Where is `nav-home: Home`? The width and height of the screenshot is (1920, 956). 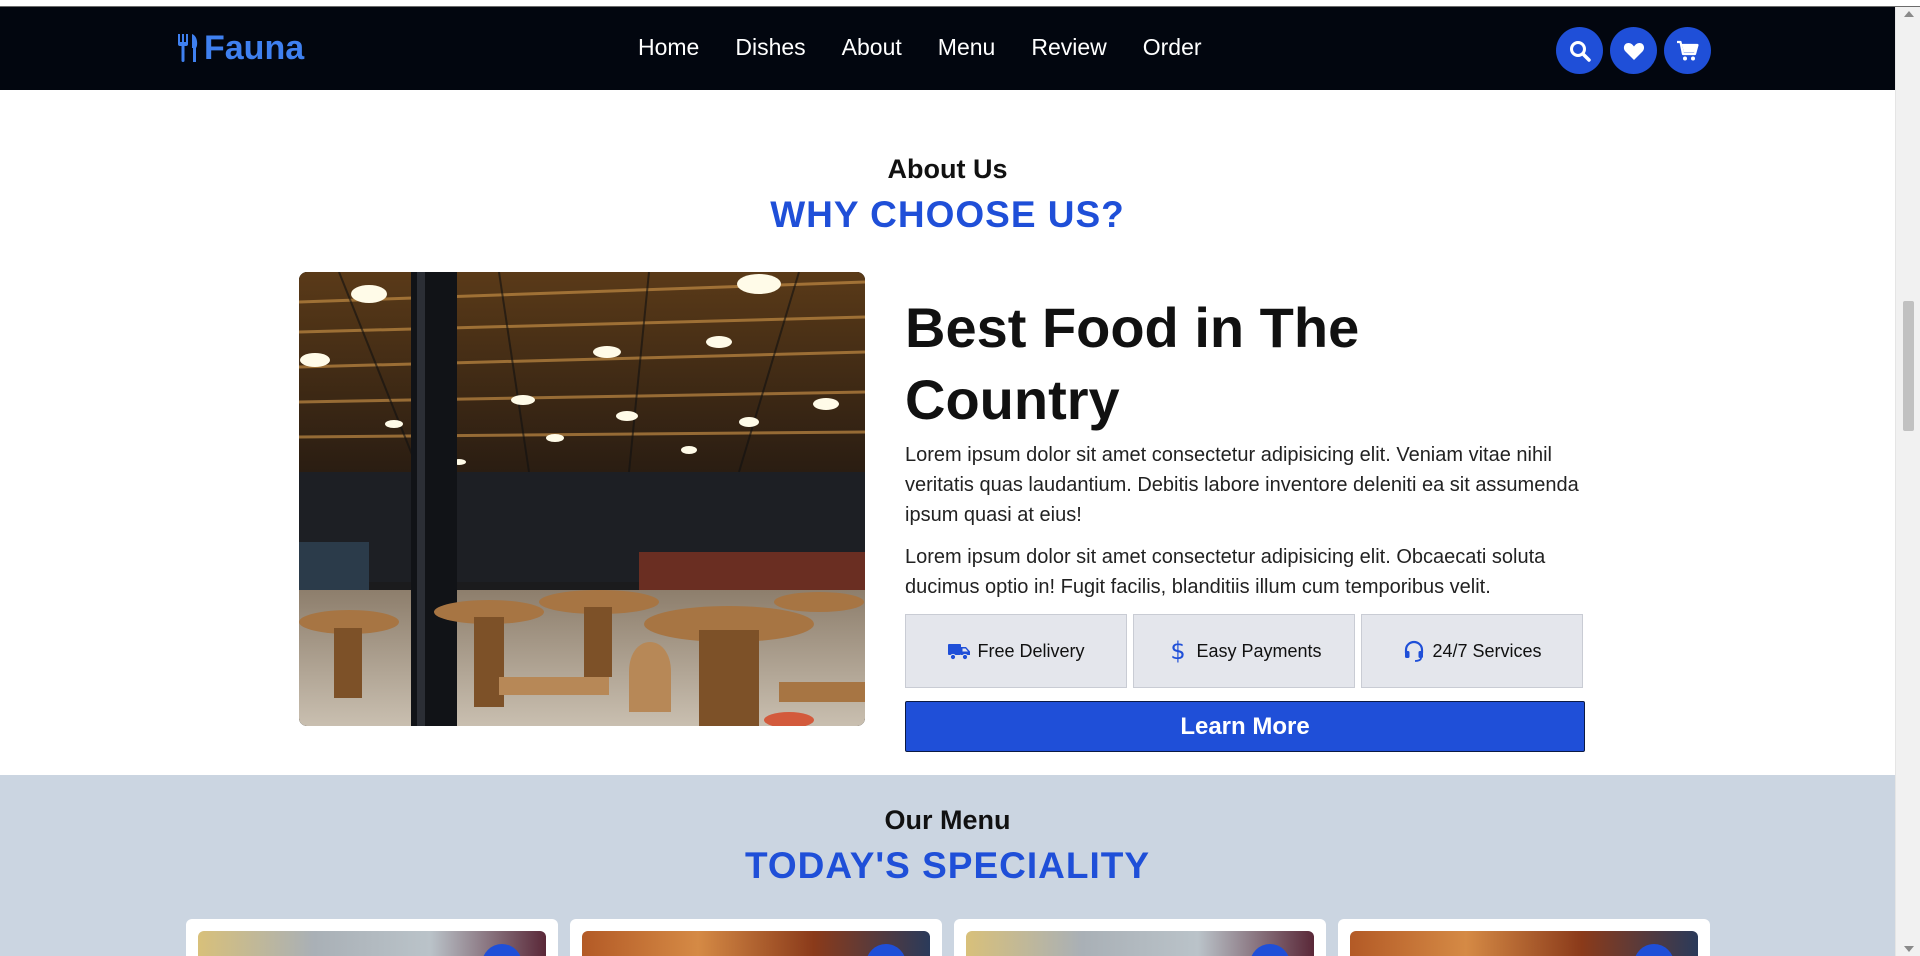
nav-home: Home is located at coordinates (668, 47).